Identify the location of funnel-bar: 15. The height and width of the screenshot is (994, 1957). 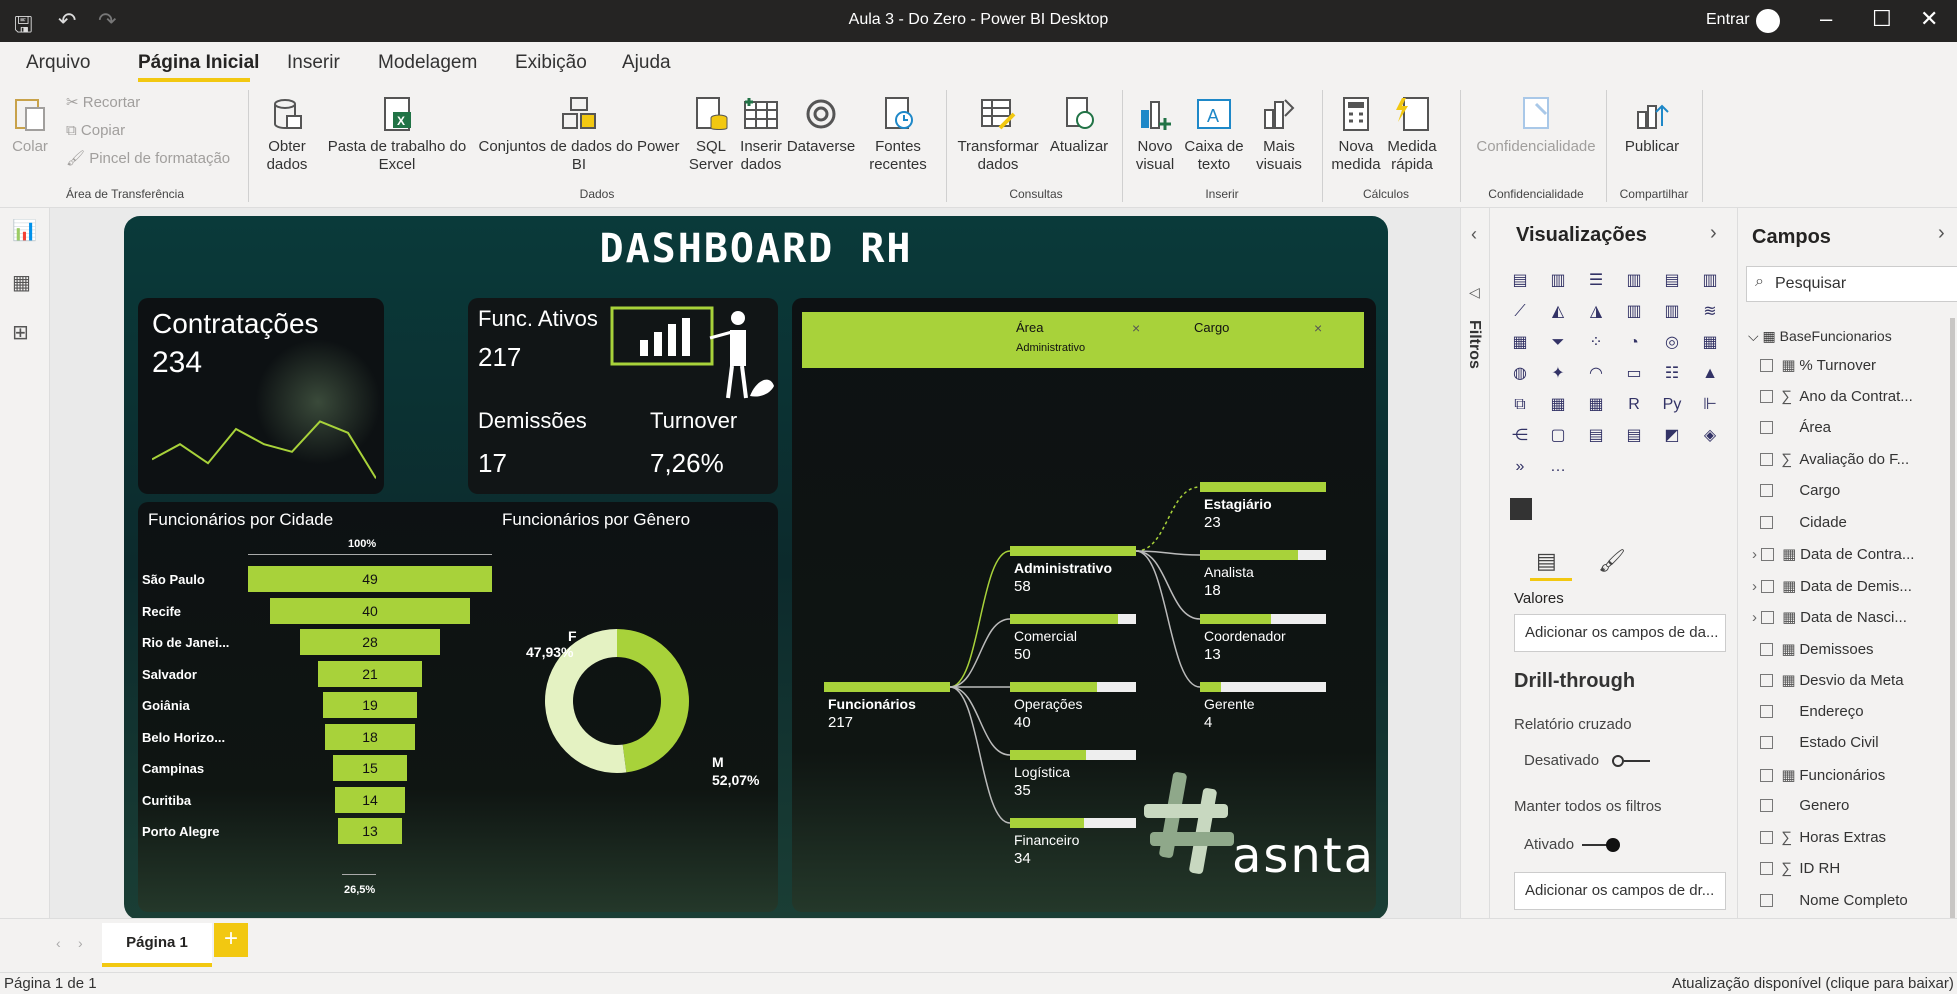
(370, 768).